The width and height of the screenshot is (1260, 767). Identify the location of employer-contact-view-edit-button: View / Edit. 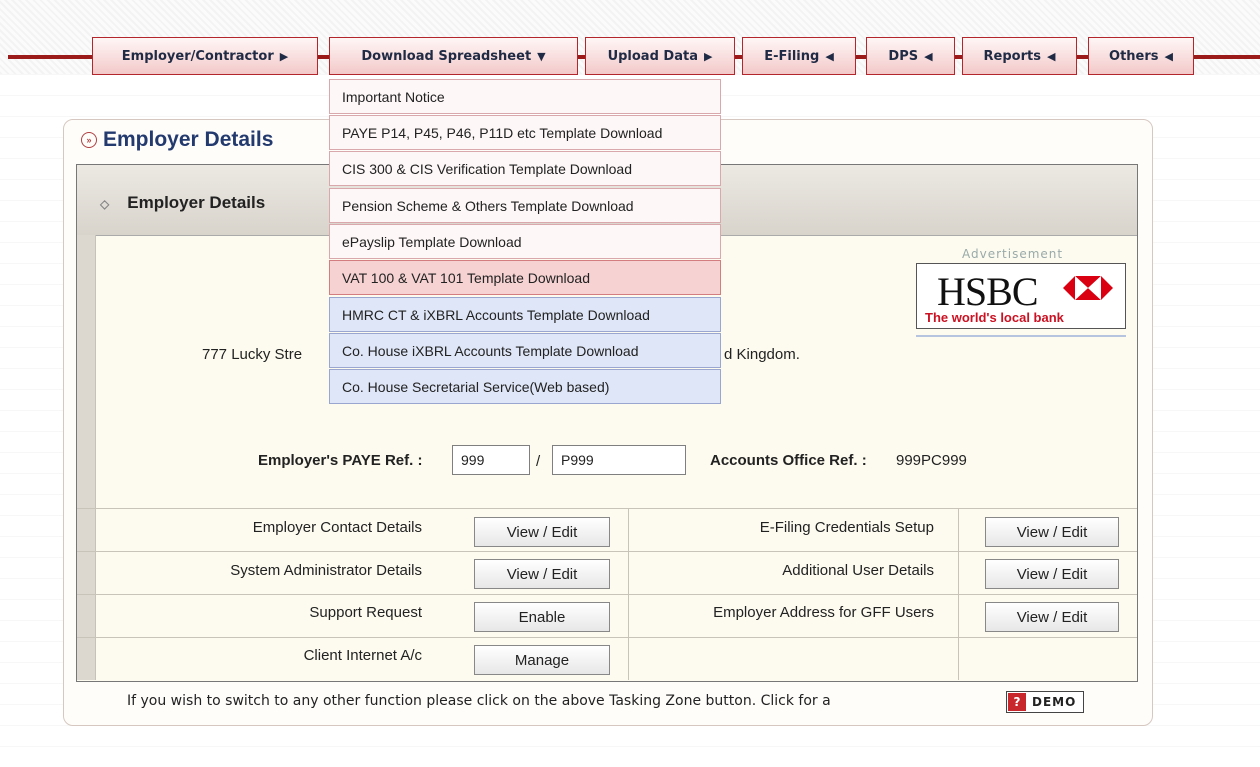
(542, 532).